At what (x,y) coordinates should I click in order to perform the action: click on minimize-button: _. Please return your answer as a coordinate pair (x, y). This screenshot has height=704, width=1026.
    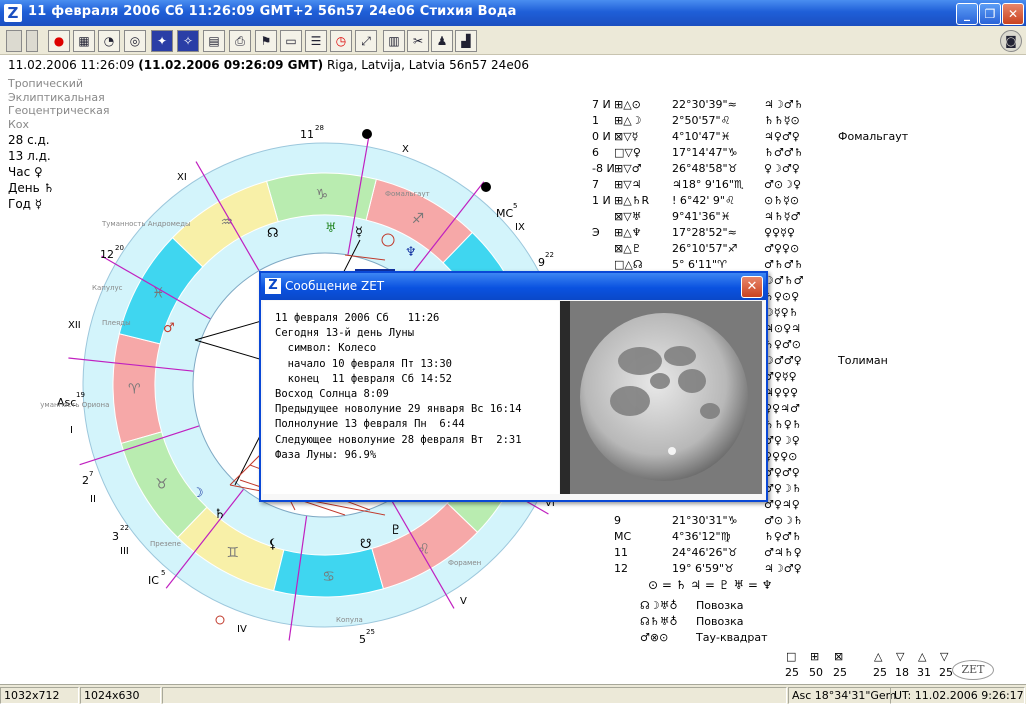
    Looking at the image, I should click on (967, 14).